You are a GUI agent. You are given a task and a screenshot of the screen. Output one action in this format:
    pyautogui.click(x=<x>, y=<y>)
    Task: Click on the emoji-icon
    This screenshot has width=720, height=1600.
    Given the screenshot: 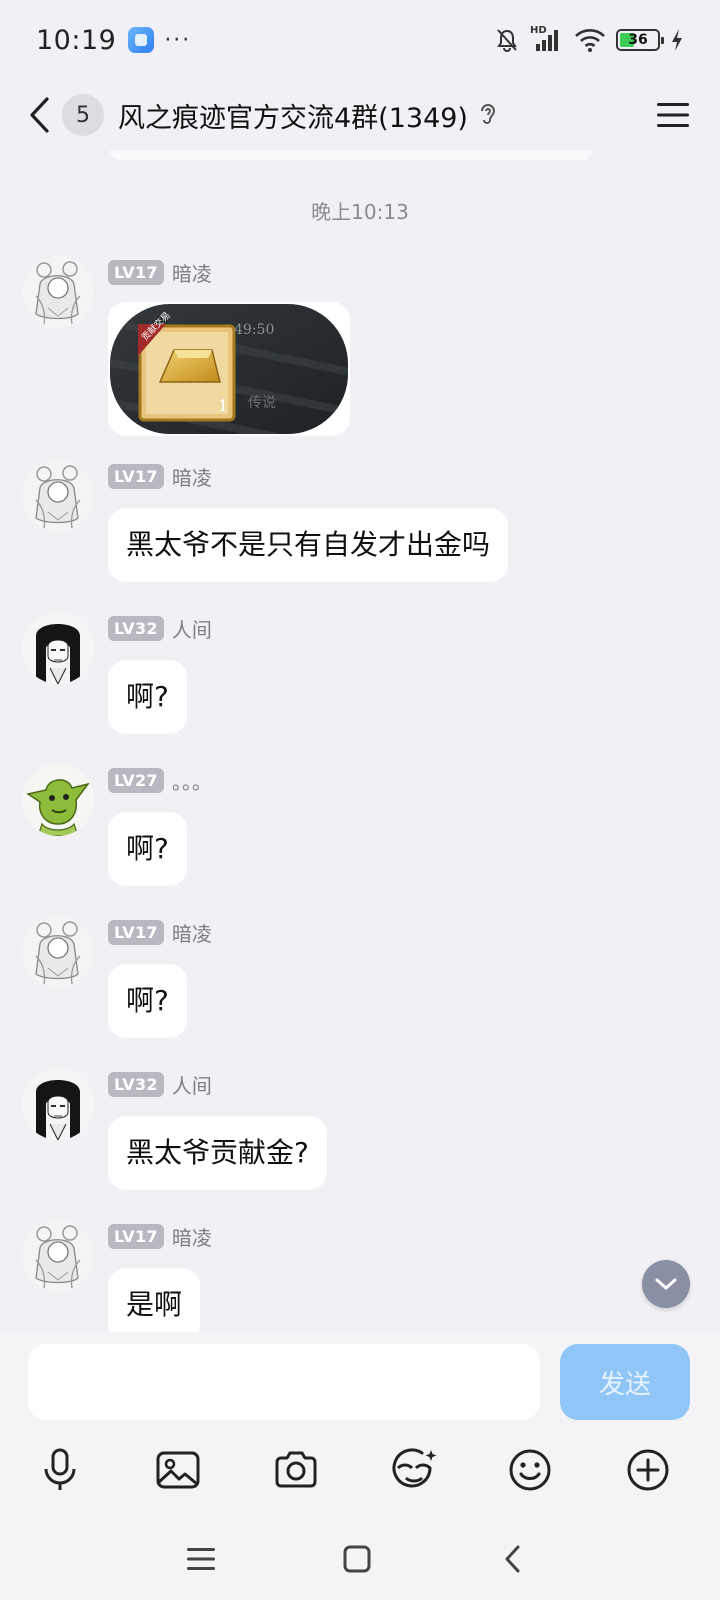 What is the action you would take?
    pyautogui.click(x=530, y=1470)
    